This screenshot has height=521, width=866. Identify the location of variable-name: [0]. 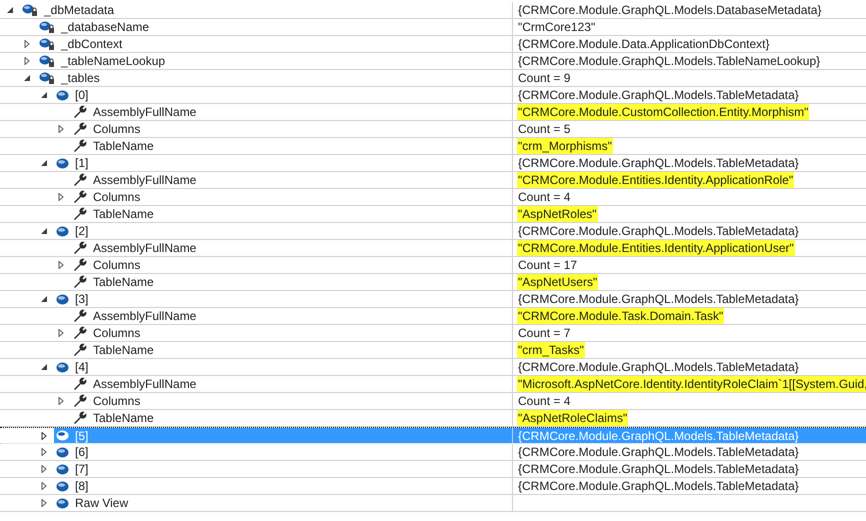
(81, 95).